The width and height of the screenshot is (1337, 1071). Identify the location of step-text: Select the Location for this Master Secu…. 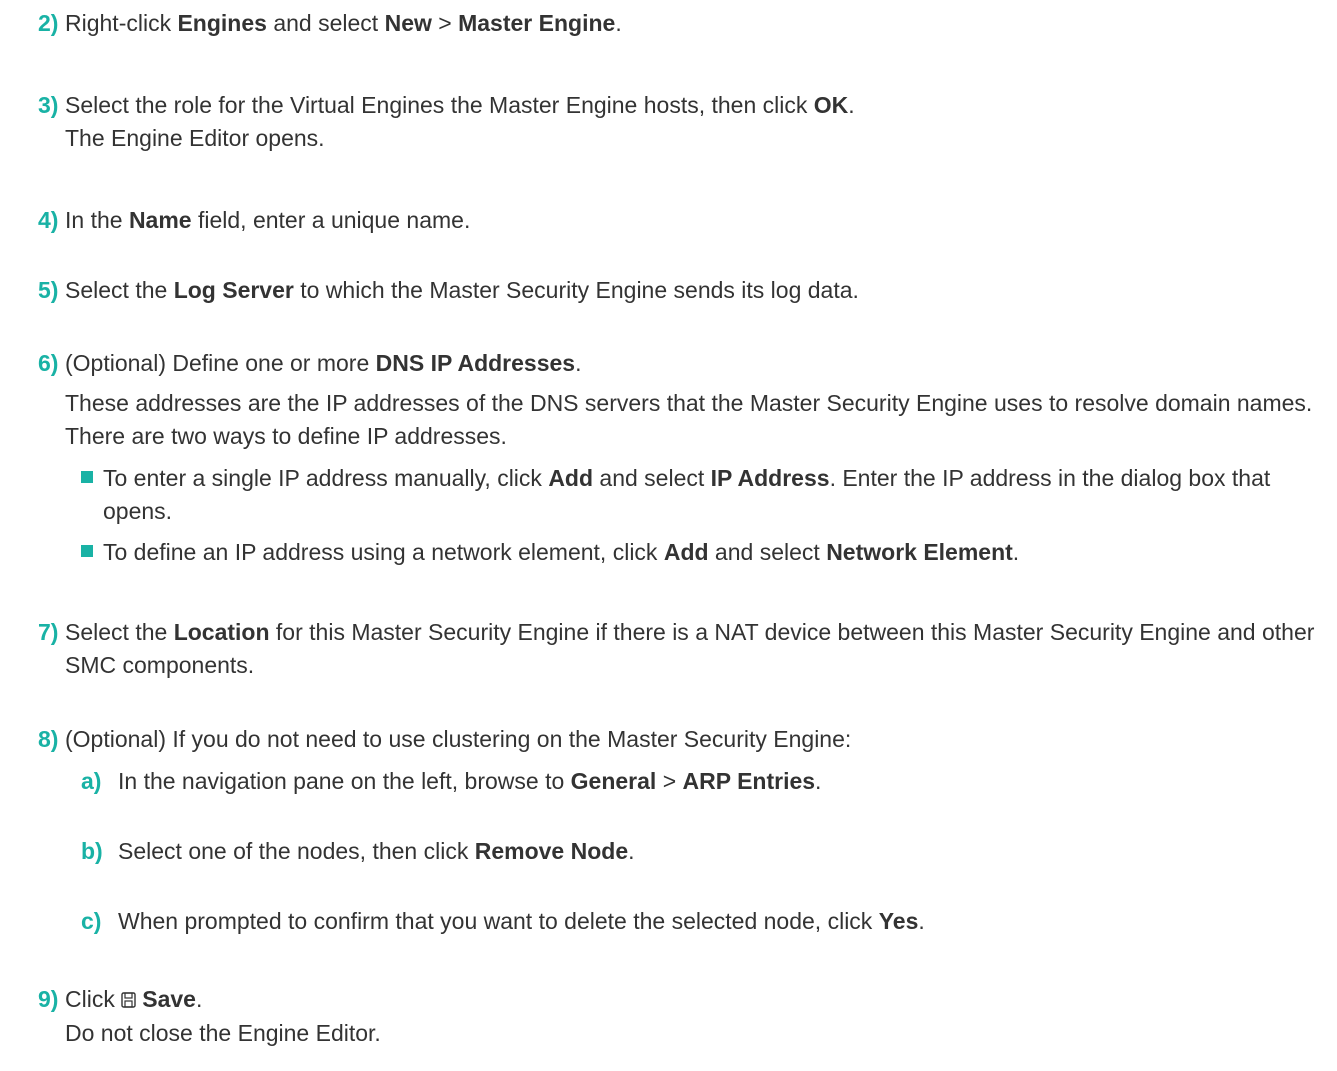
(690, 648).